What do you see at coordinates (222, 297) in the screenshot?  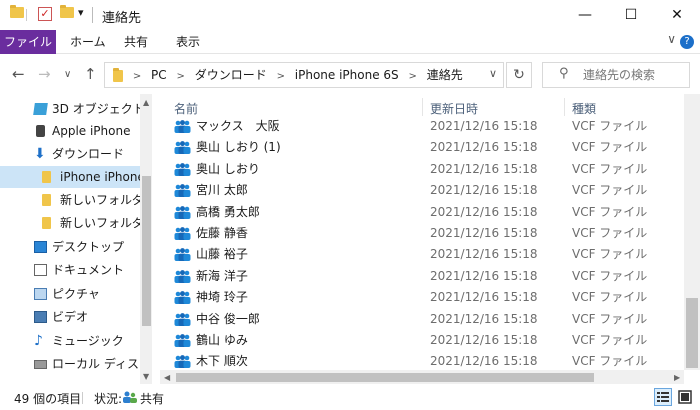 I see `file-name: 神埼 玲子` at bounding box center [222, 297].